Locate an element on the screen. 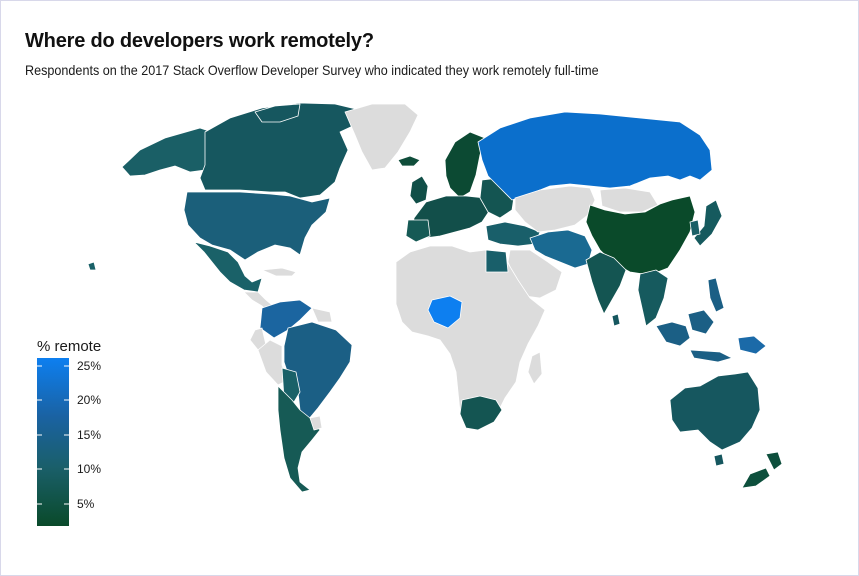 This screenshot has height=576, width=859. region-new-zealand is located at coordinates (762, 470).